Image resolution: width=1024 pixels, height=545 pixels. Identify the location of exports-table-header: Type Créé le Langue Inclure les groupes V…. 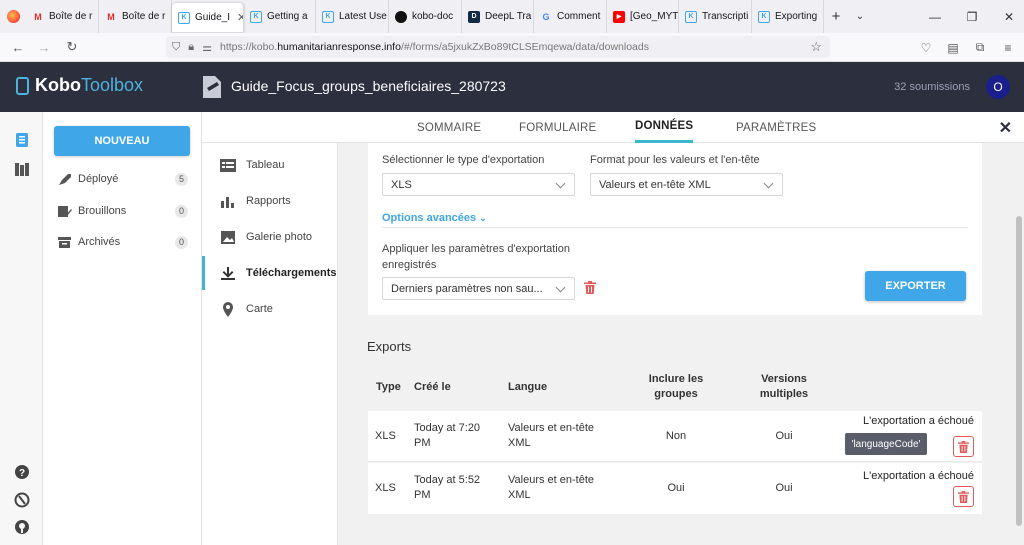
(675, 387).